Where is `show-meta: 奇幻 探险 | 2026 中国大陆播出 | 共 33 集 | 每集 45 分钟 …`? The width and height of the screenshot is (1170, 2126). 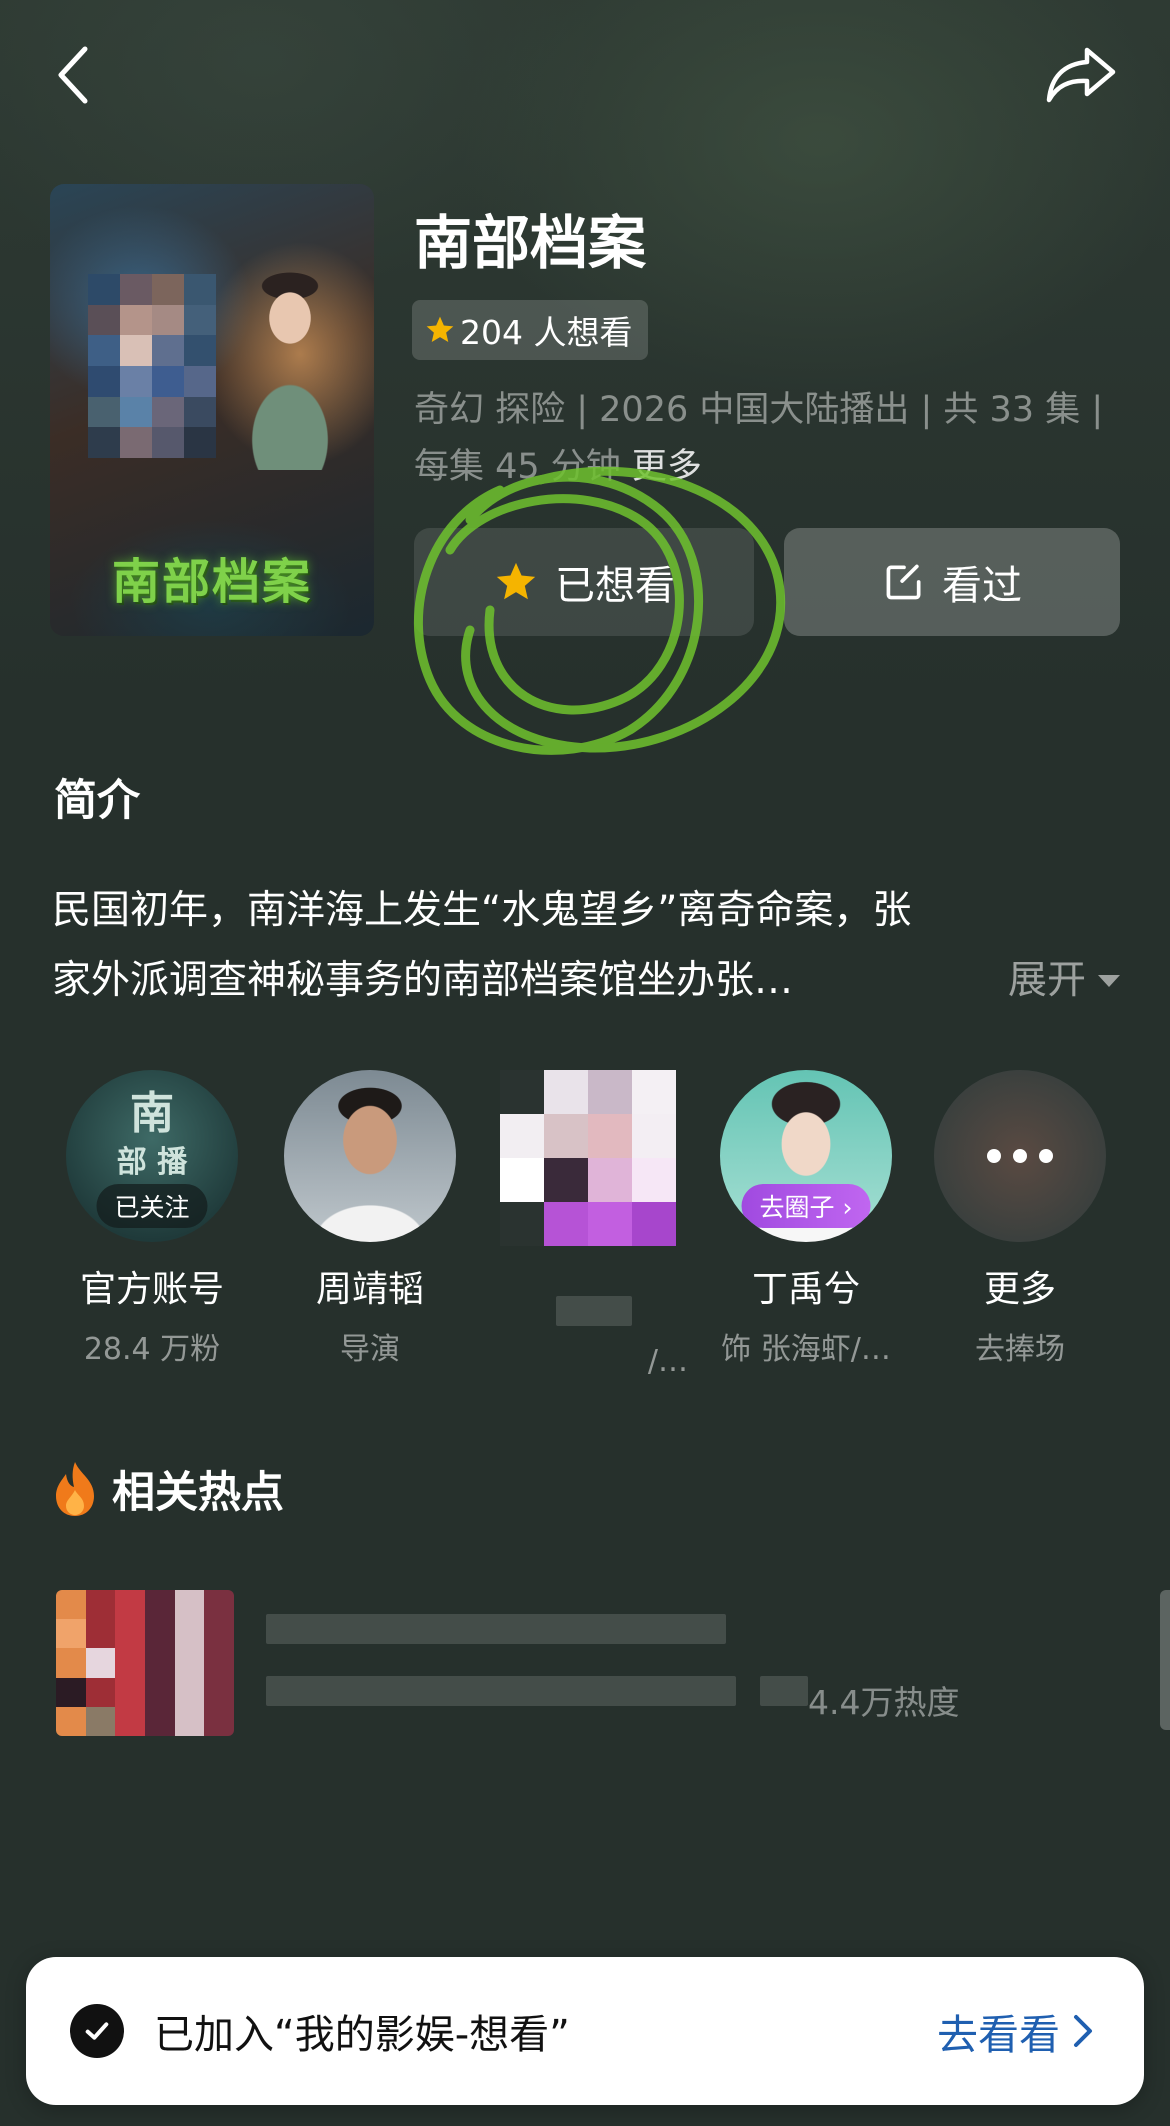 show-meta: 奇幻 探险 | 2026 中国大陆播出 | 共 33 集 | 每集 45 分钟 … is located at coordinates (774, 439).